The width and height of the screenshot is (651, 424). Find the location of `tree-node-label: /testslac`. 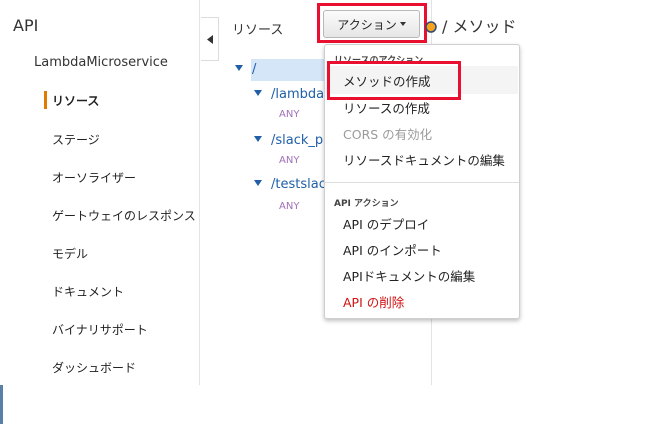

tree-node-label: /testslac is located at coordinates (298, 184).